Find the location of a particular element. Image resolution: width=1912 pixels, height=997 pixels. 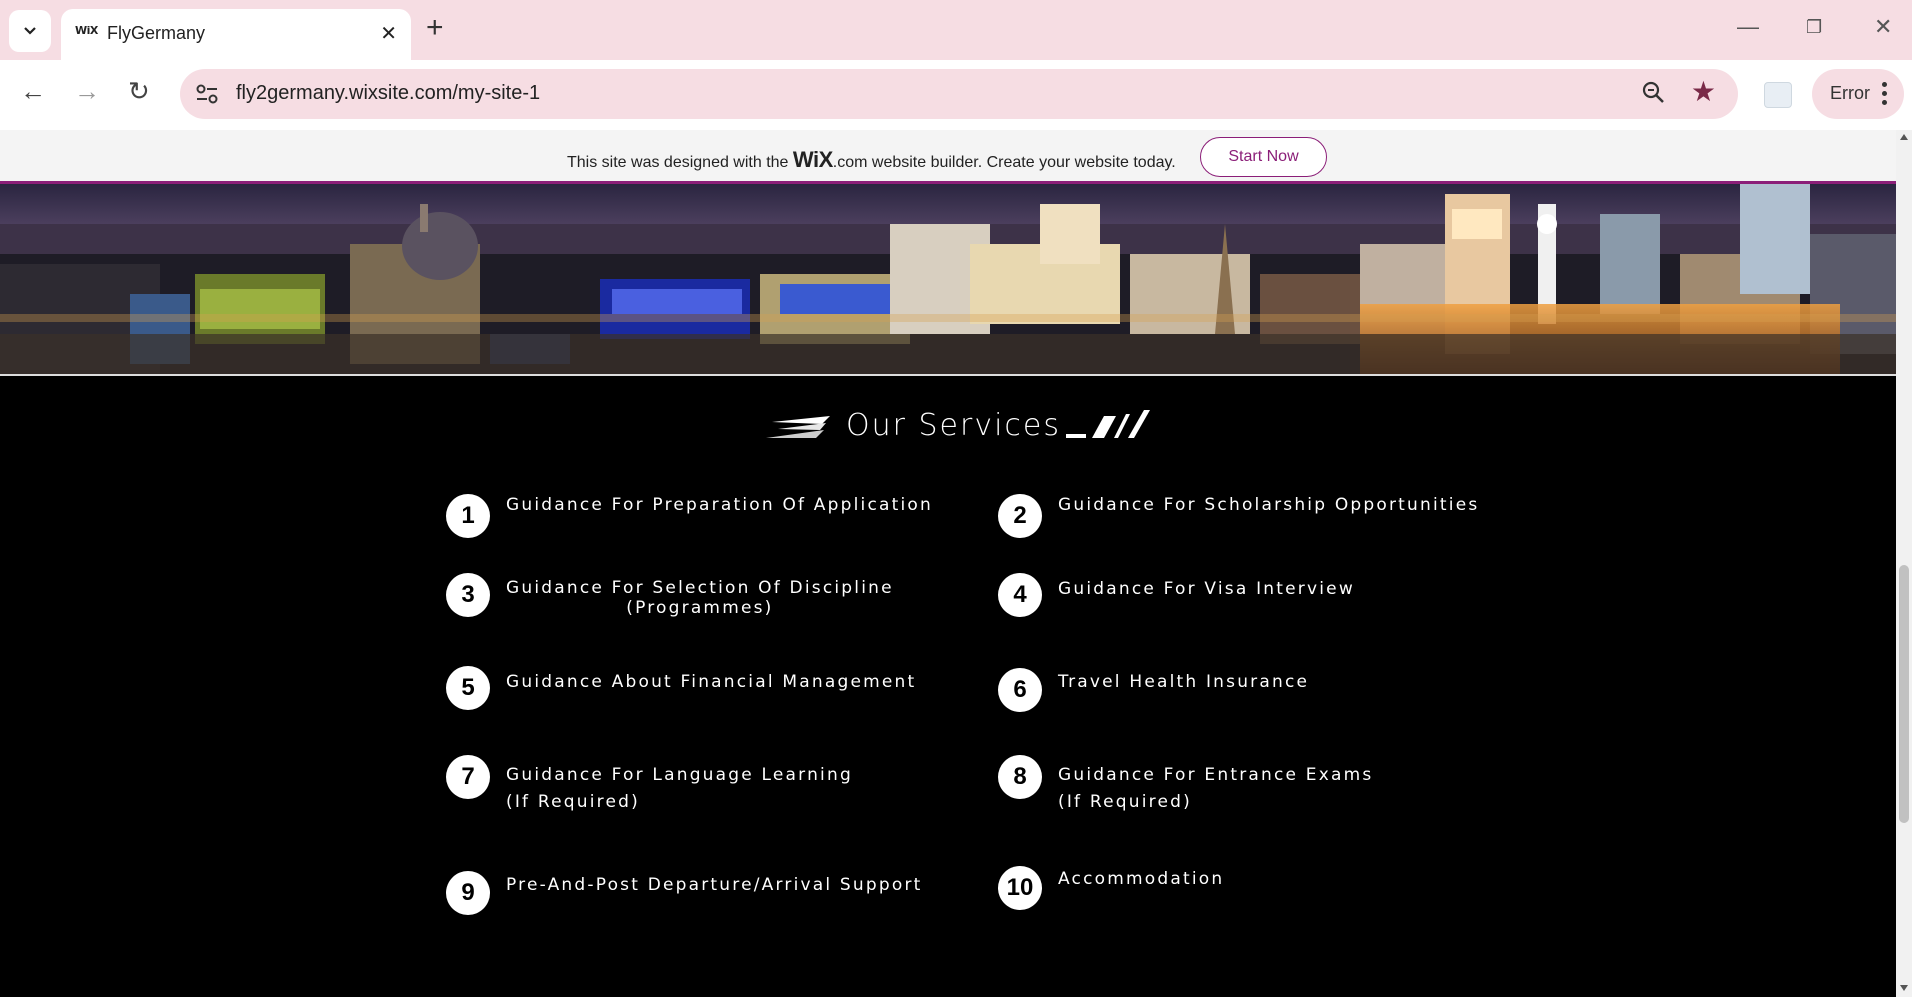

wix-banner-text-before: This site was designed with the is located at coordinates (678, 162).